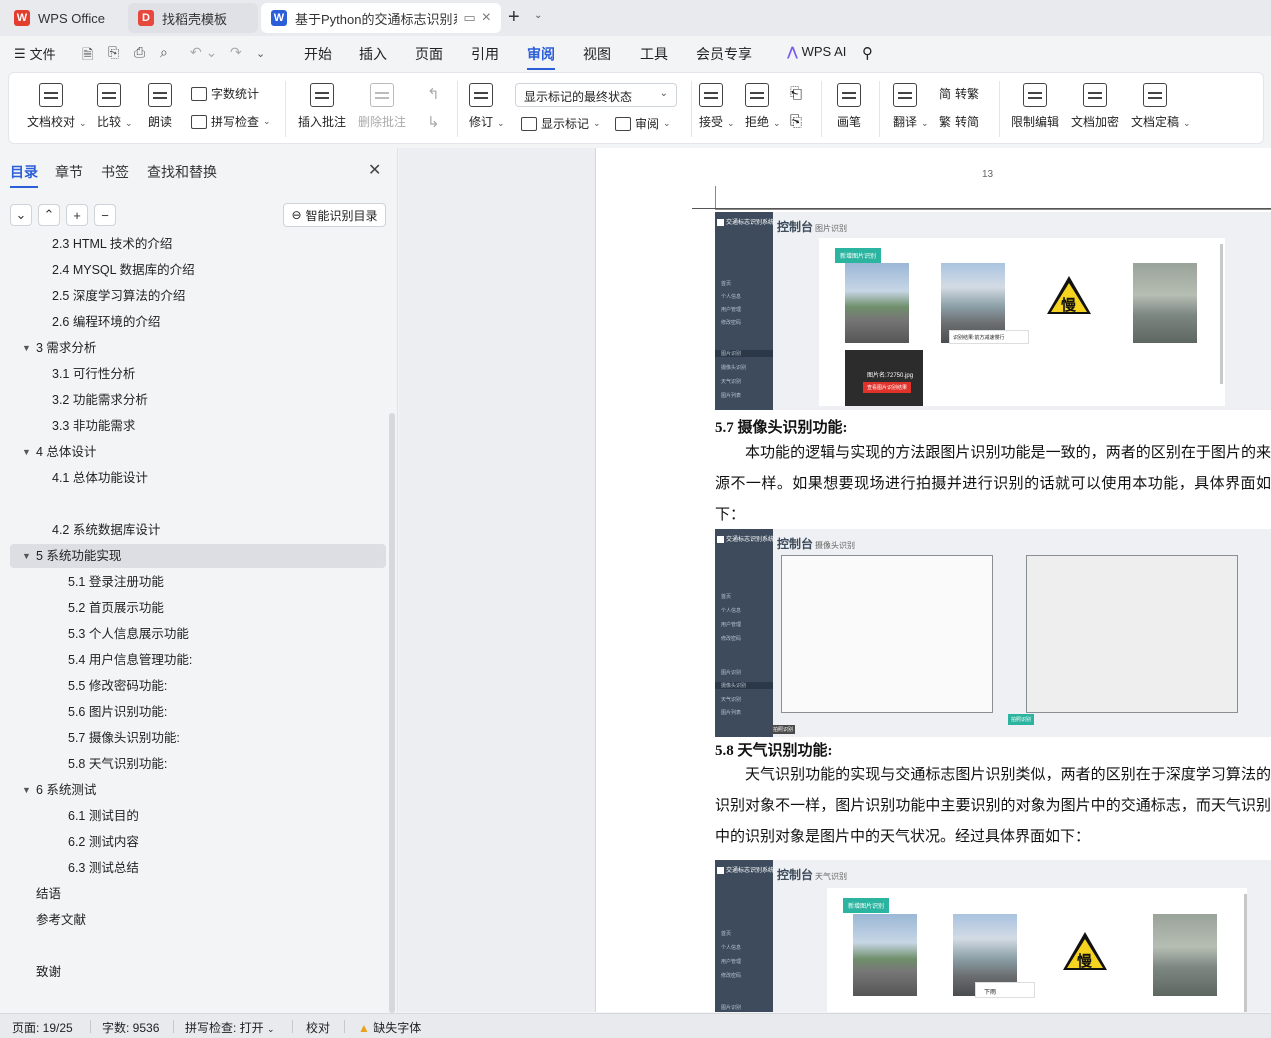 The image size is (1271, 1038). What do you see at coordinates (198, 868) in the screenshot?
I see `toc-item: 6.3 测试总结` at bounding box center [198, 868].